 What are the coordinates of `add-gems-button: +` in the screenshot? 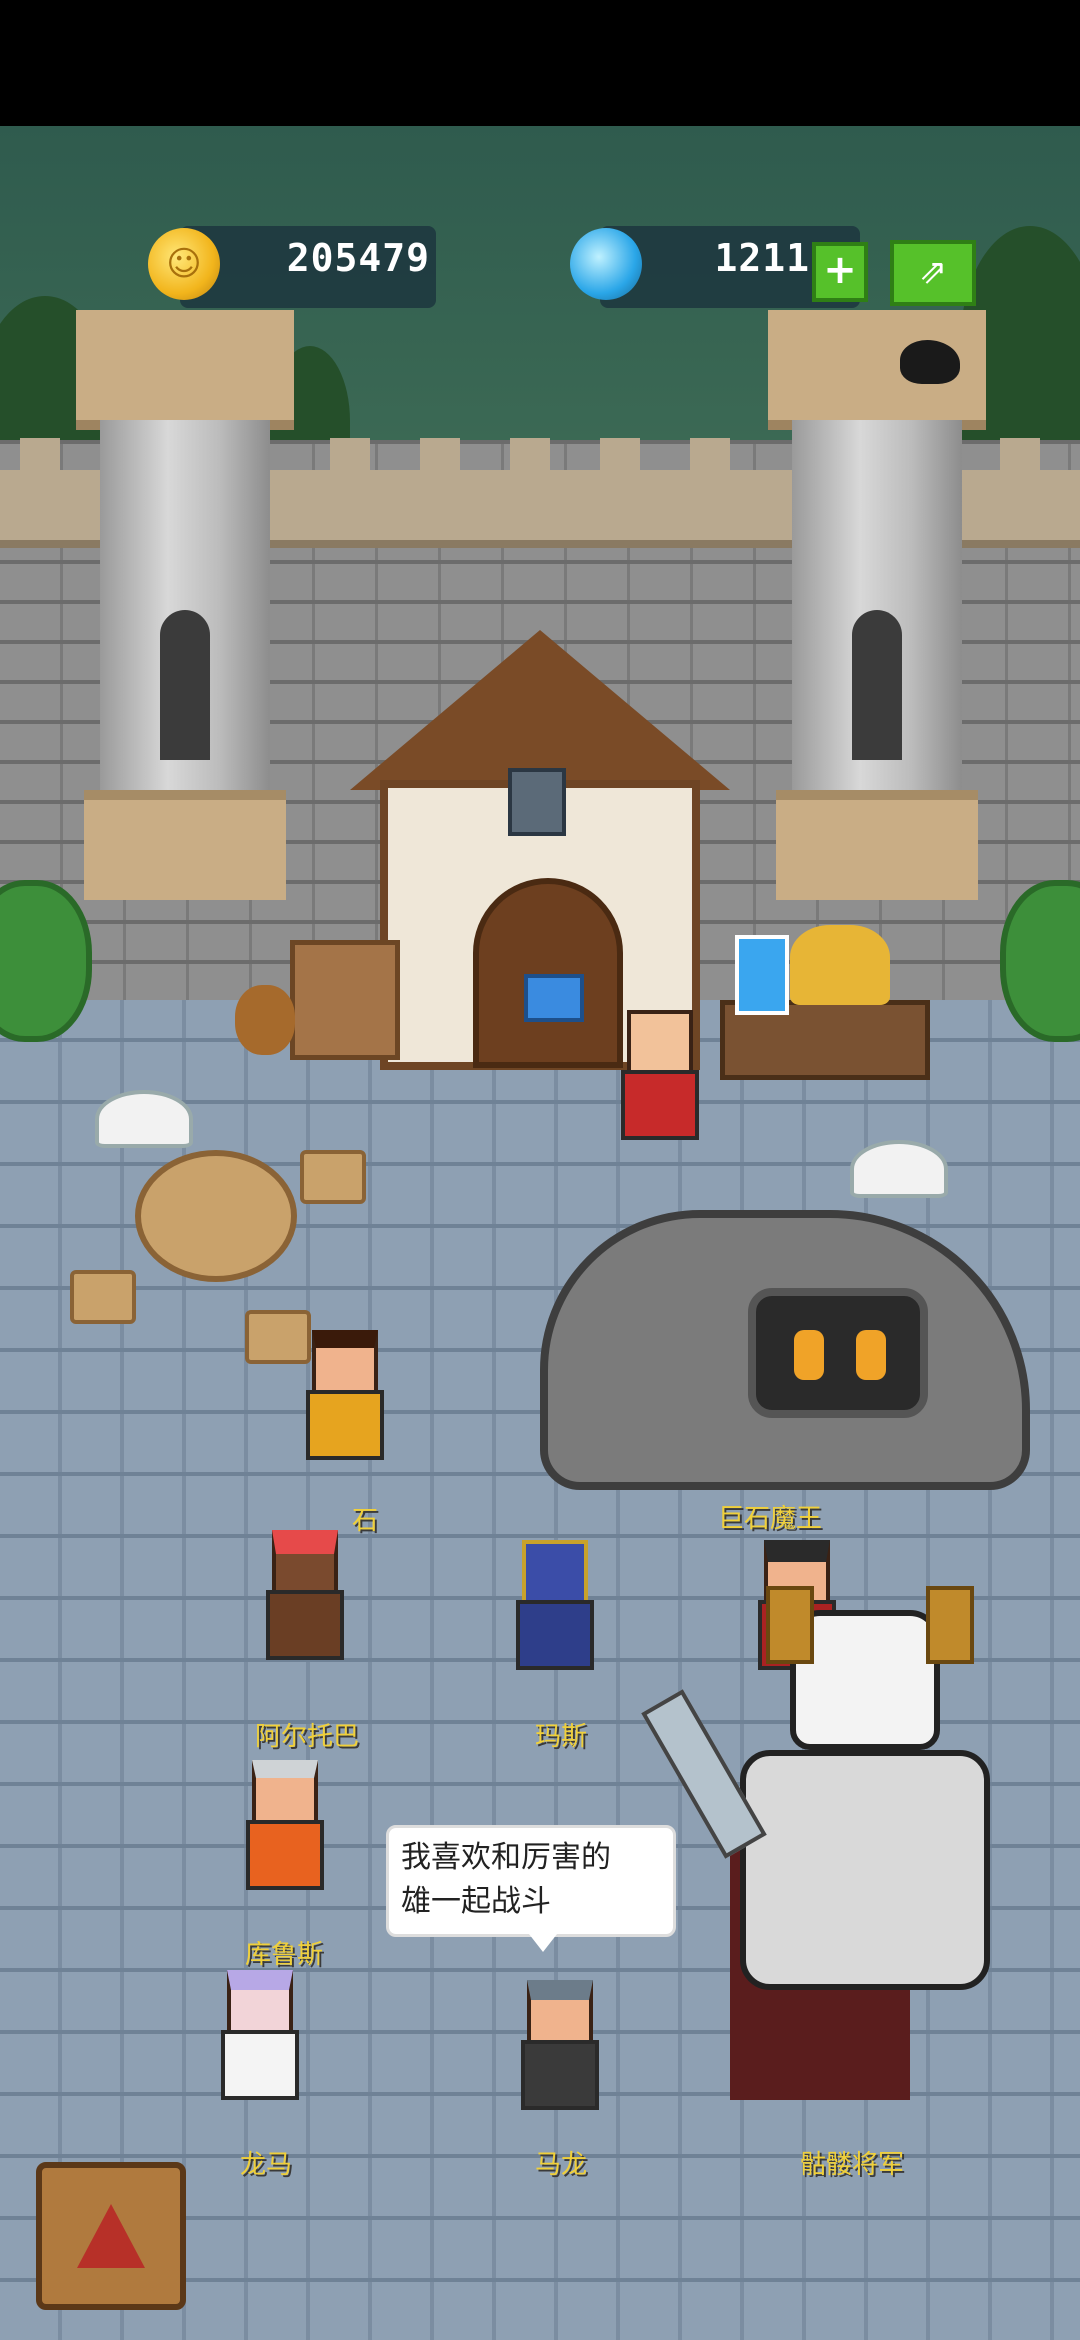 It's located at (840, 272).